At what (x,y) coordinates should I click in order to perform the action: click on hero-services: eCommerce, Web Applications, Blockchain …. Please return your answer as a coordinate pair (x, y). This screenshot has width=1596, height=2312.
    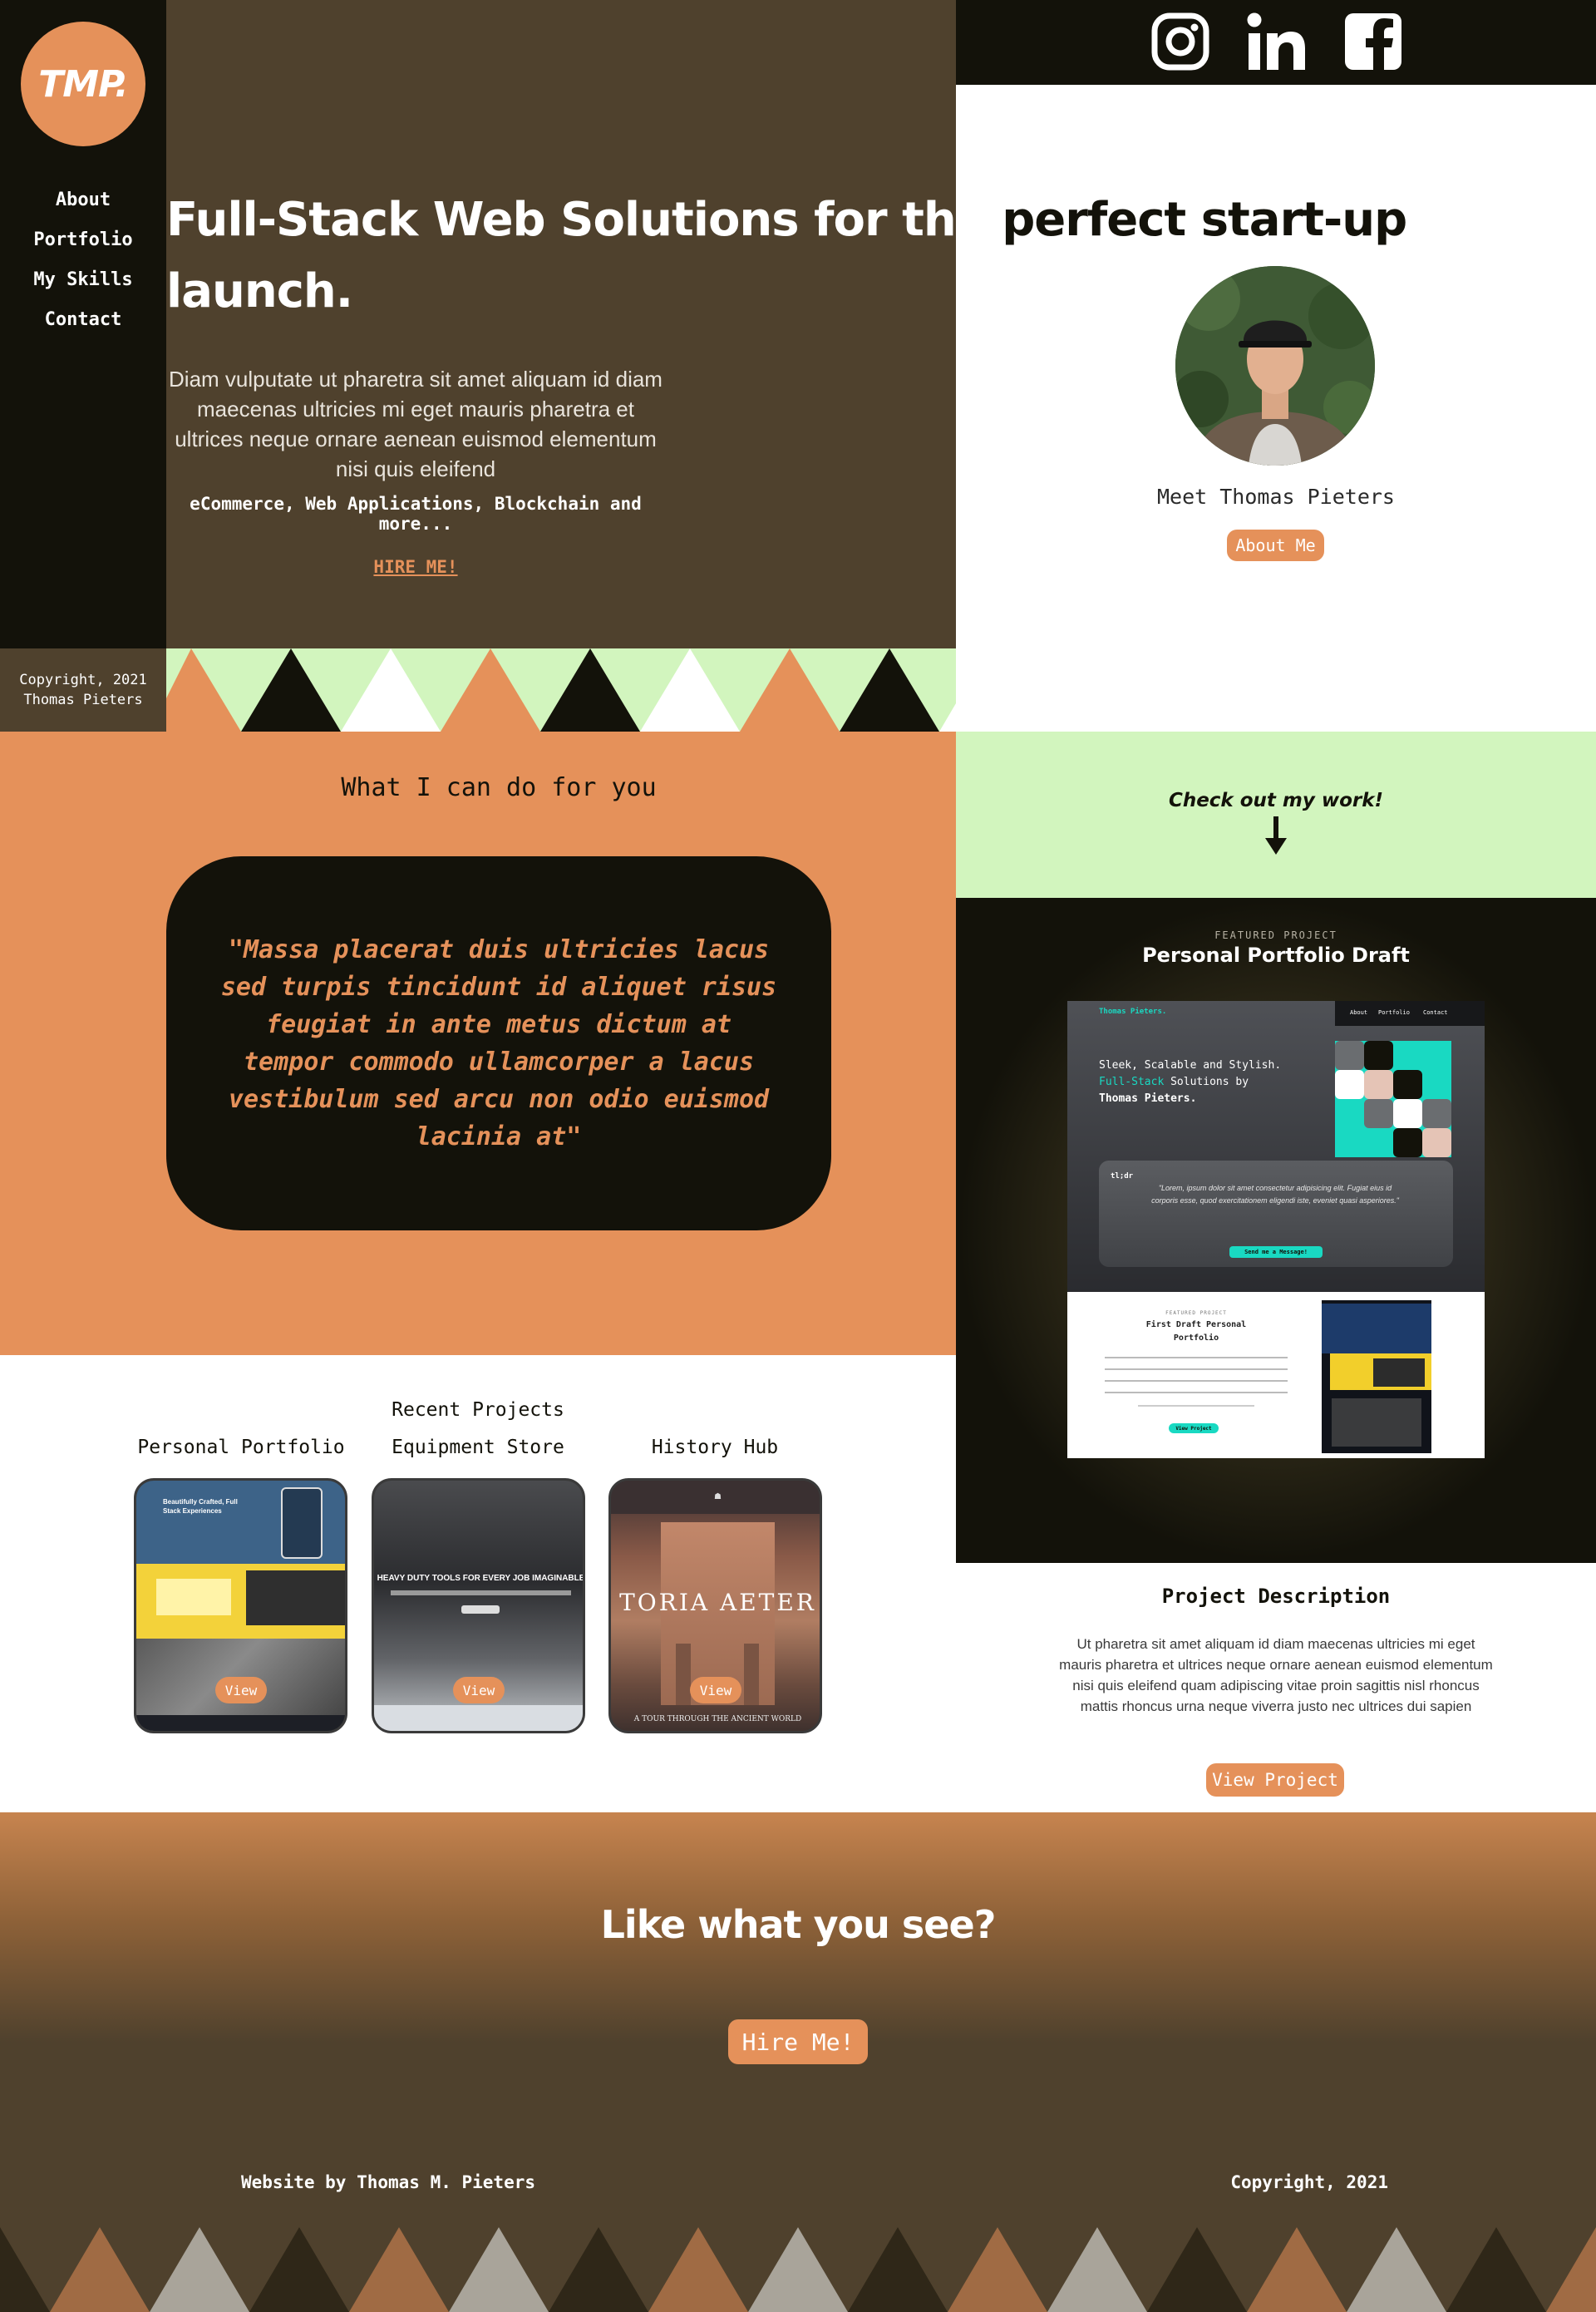
    Looking at the image, I should click on (416, 514).